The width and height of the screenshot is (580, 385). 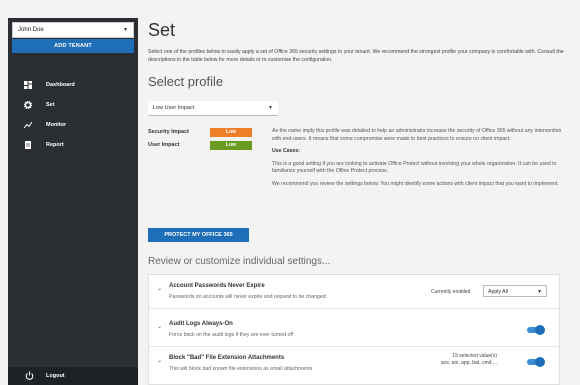 What do you see at coordinates (28, 105) in the screenshot?
I see `gear-icon` at bounding box center [28, 105].